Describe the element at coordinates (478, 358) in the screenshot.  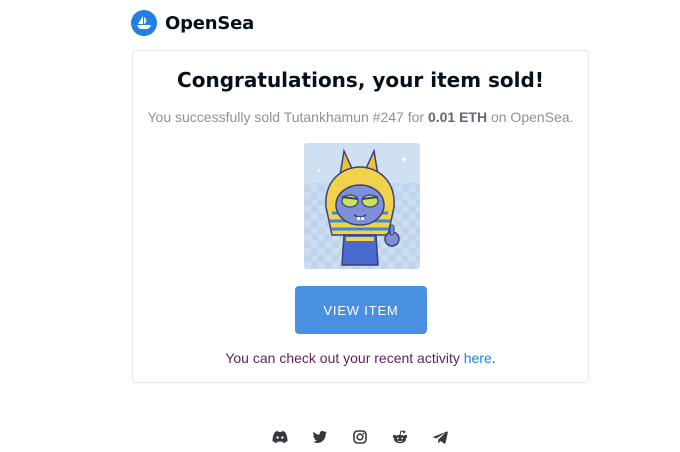
I see `activity-here-link: here` at that location.